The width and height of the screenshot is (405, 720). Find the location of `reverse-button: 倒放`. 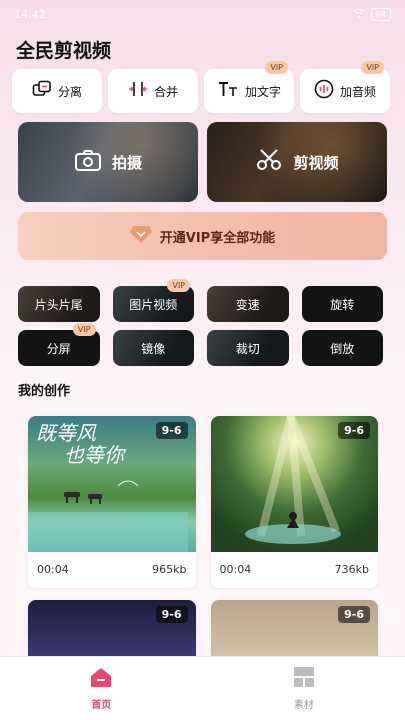

reverse-button: 倒放 is located at coordinates (342, 348).